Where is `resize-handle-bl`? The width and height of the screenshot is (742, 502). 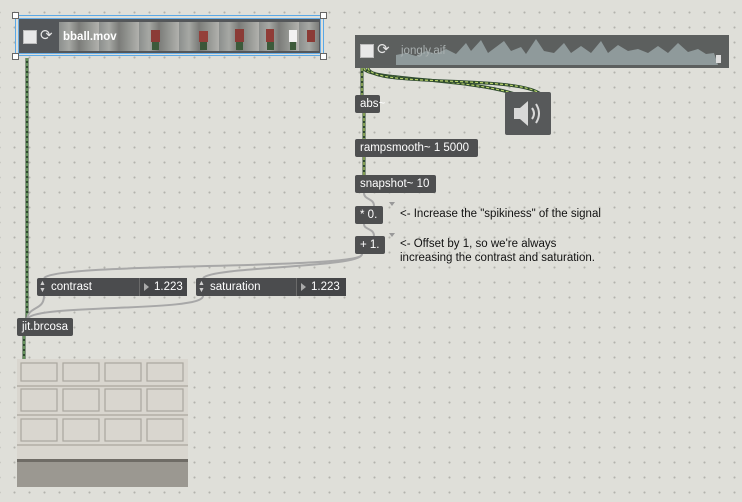
resize-handle-bl is located at coordinates (15, 56).